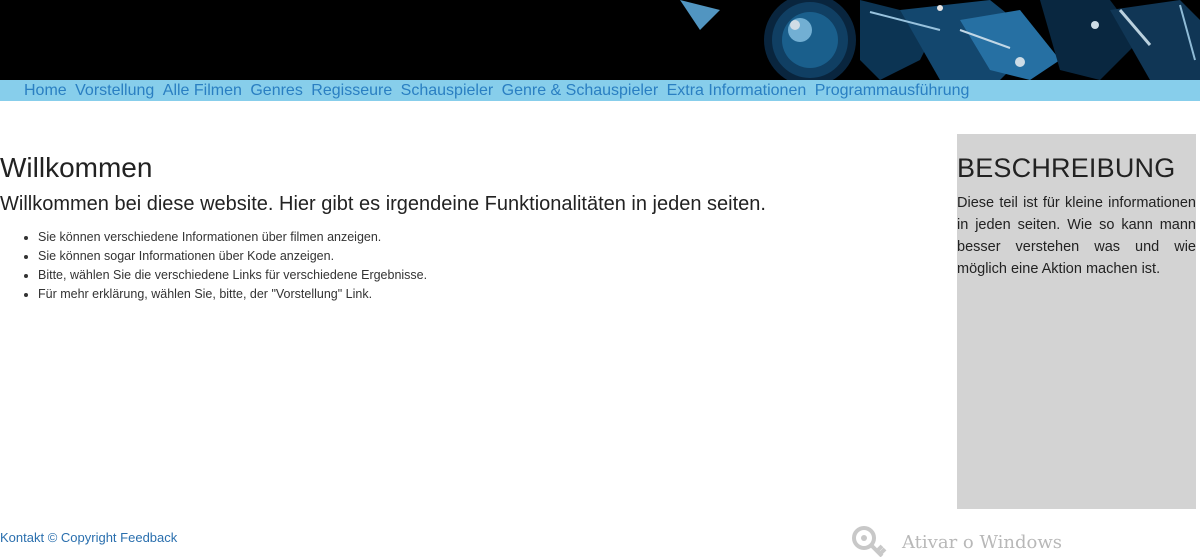 The height and width of the screenshot is (557, 1200). I want to click on footer-link-copyright: © Copyright, so click(82, 537).